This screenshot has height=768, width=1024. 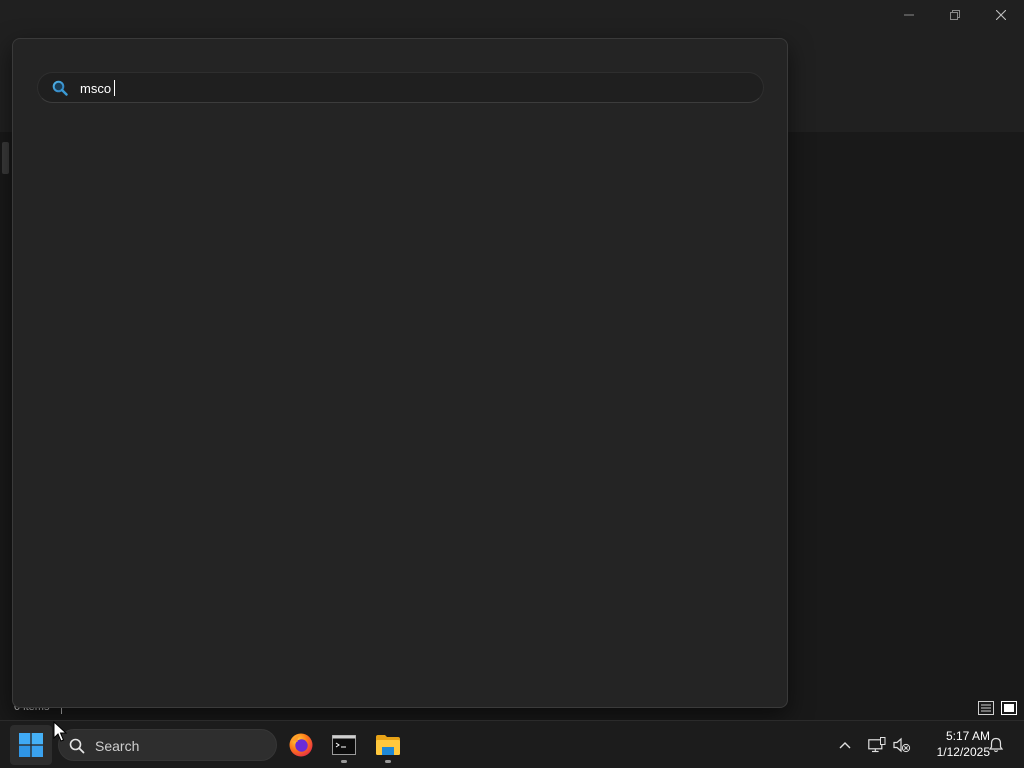 I want to click on large-icons-view-icon, so click(x=1009, y=708).